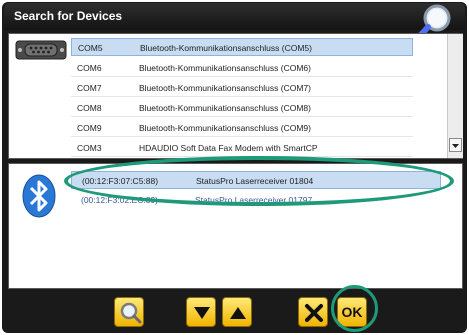 The width and height of the screenshot is (469, 335). Describe the element at coordinates (225, 128) in the screenshot. I see `port-description: Bluetooth-Kommunikationsanschluss (COM9)` at that location.